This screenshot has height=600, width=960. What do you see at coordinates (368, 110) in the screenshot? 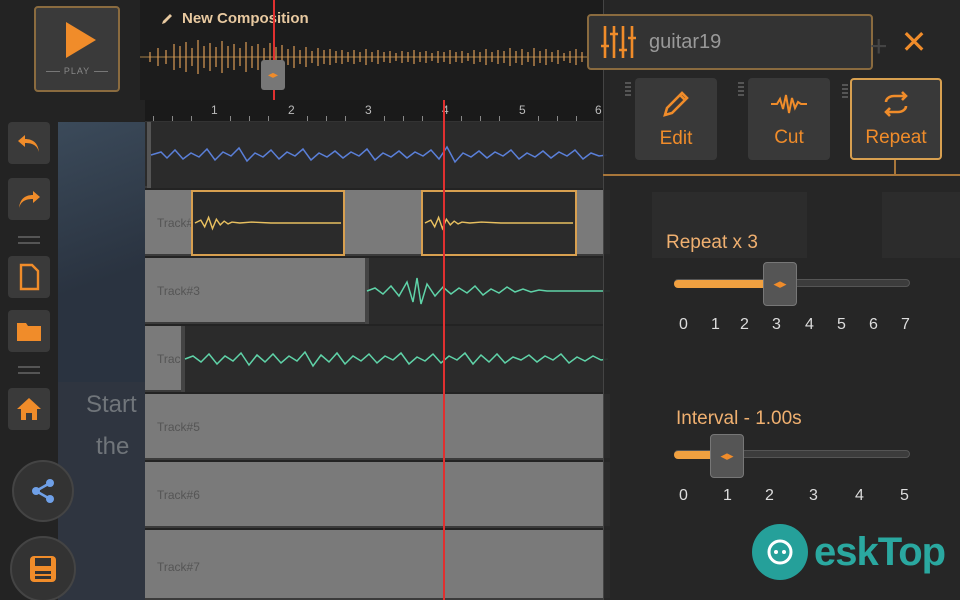
I see `ruler-mark: 3` at bounding box center [368, 110].